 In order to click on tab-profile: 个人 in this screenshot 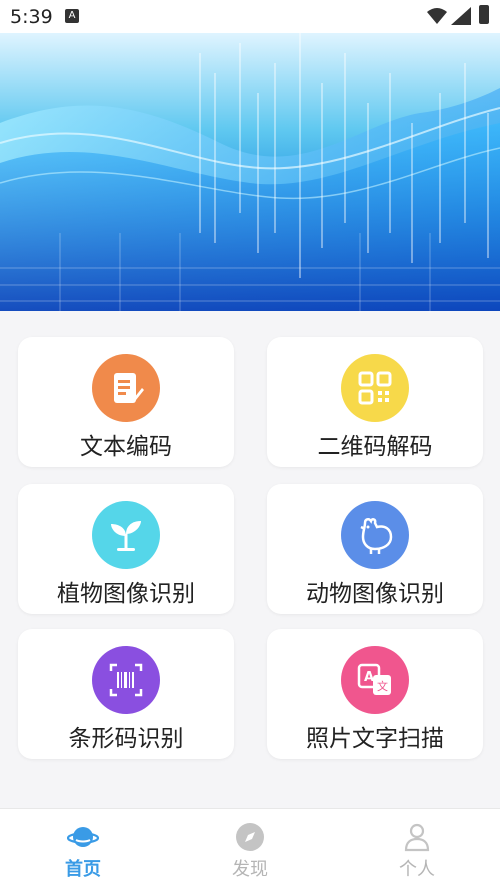, I will do `click(417, 849)`.